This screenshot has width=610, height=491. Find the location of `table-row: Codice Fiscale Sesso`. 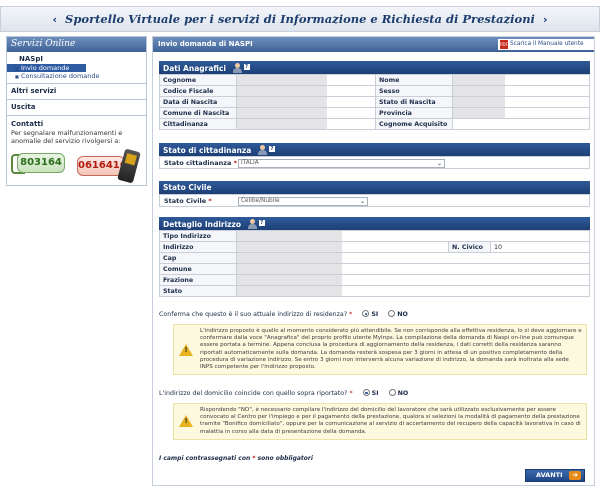

table-row: Codice Fiscale Sesso is located at coordinates (374, 91).